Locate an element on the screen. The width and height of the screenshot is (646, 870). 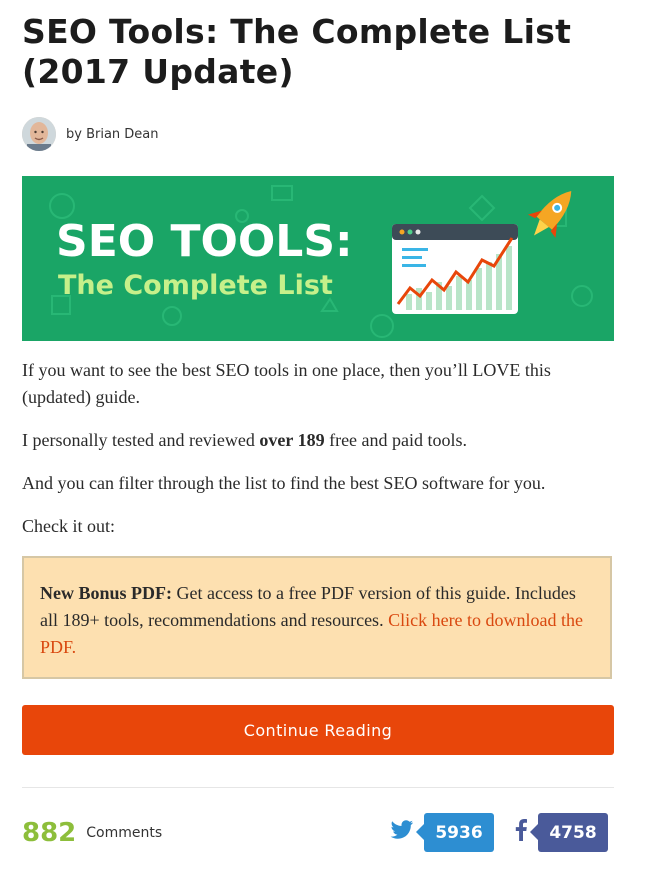
comments-label: Comments is located at coordinates (124, 833).